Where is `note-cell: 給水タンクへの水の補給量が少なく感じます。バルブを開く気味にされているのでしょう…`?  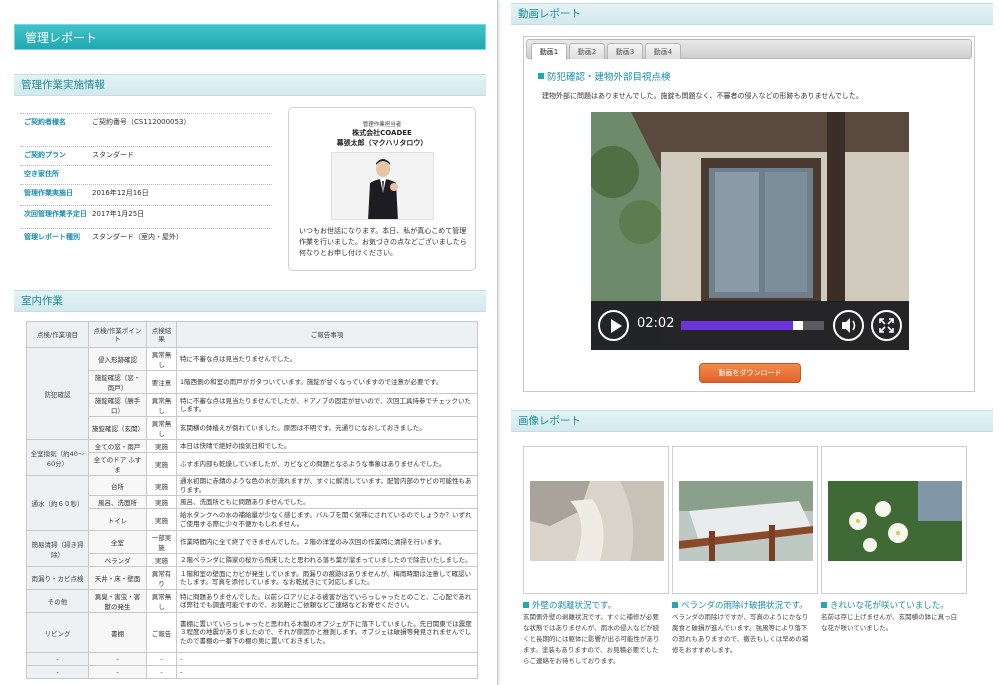 note-cell: 給水タンクへの水の補給量が少なく感じます。バルブを開く気味にされているのでしょう… is located at coordinates (327, 519).